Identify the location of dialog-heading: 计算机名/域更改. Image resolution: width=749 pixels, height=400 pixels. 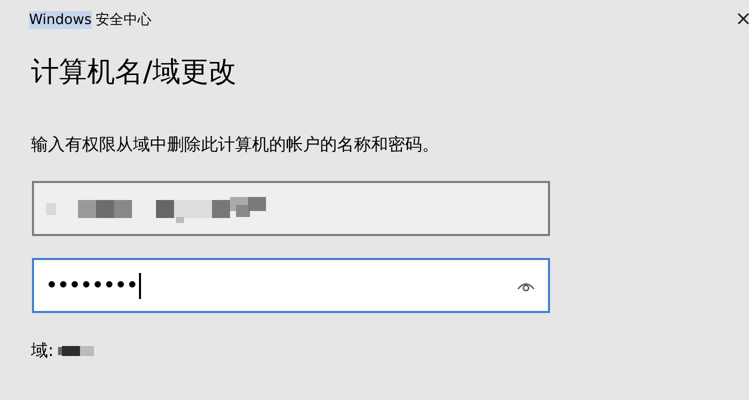
(134, 72).